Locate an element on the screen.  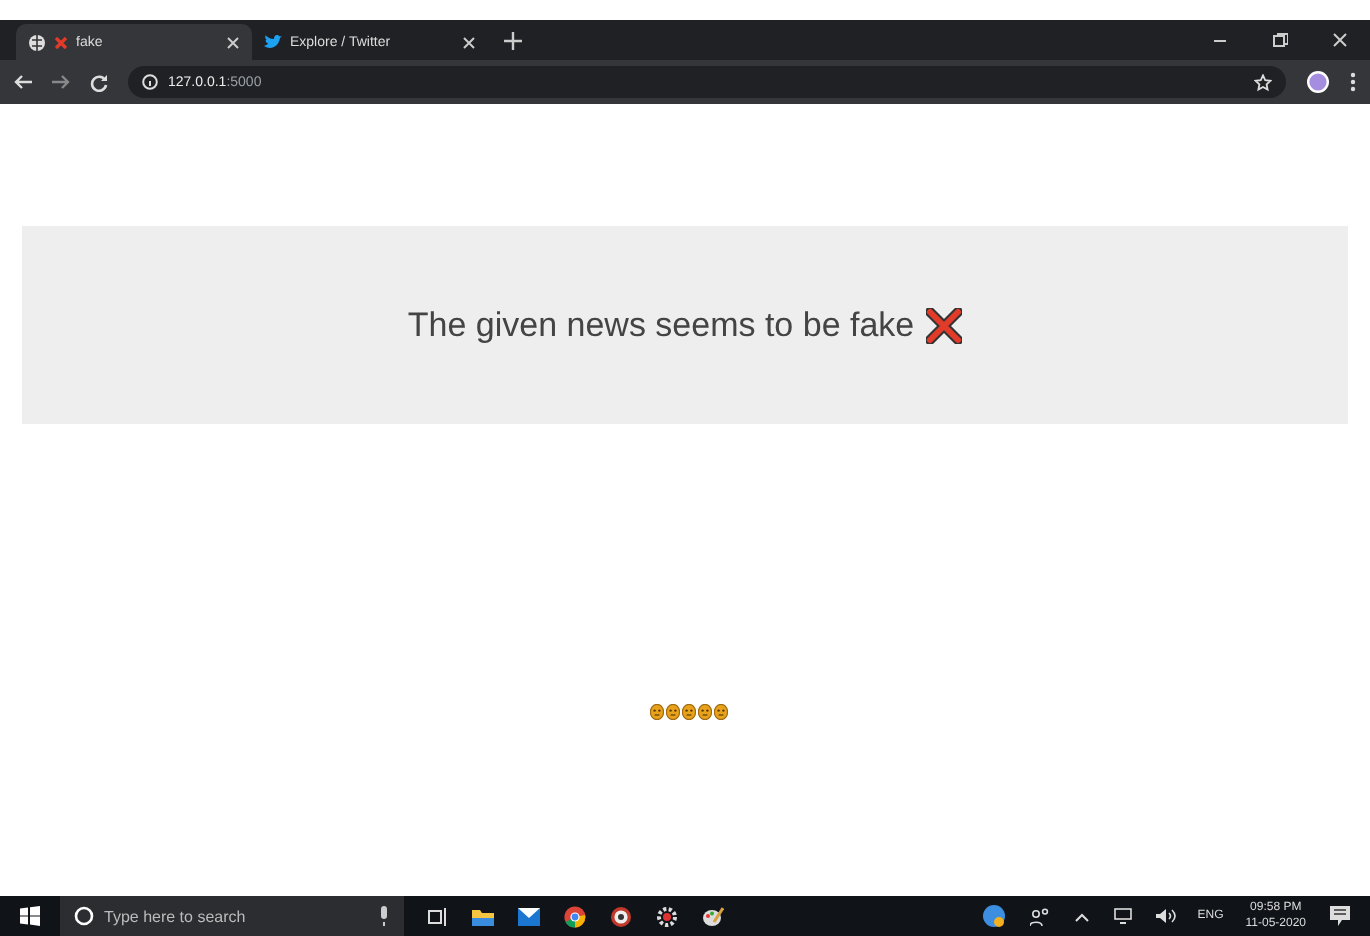
folder-icon is located at coordinates (483, 916).